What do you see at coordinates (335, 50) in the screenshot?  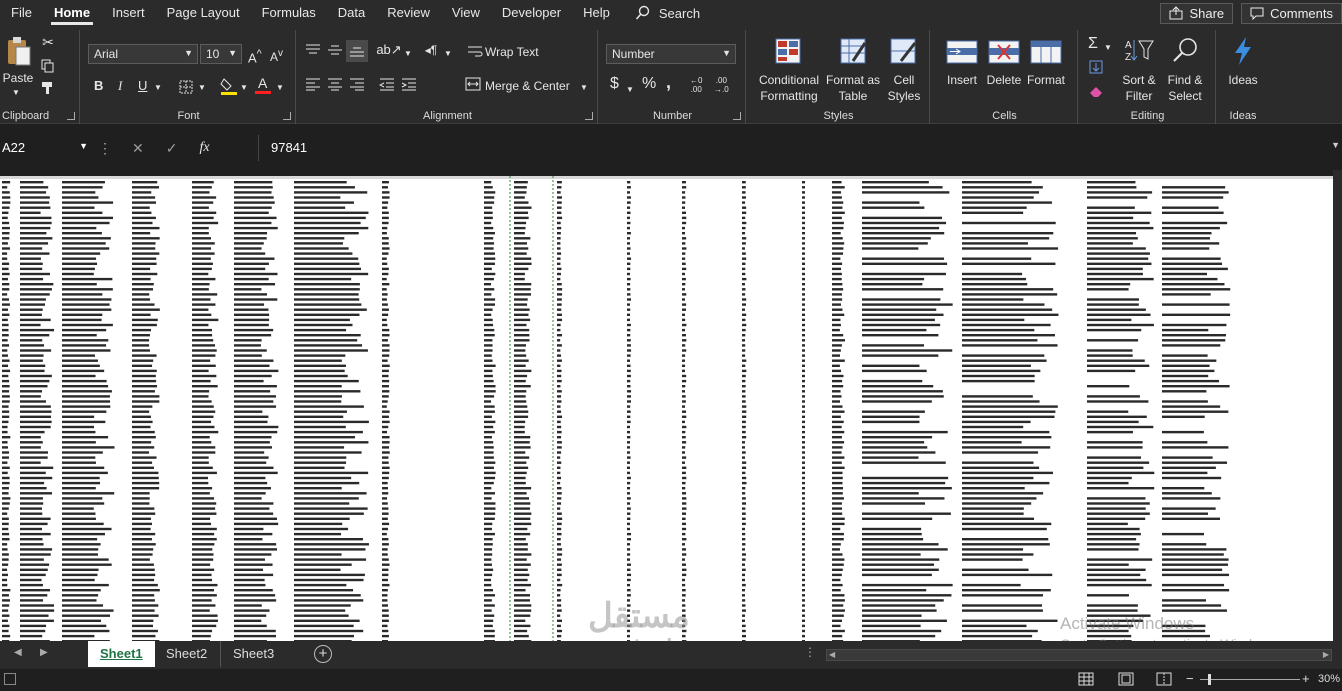 I see `middle-align-icon` at bounding box center [335, 50].